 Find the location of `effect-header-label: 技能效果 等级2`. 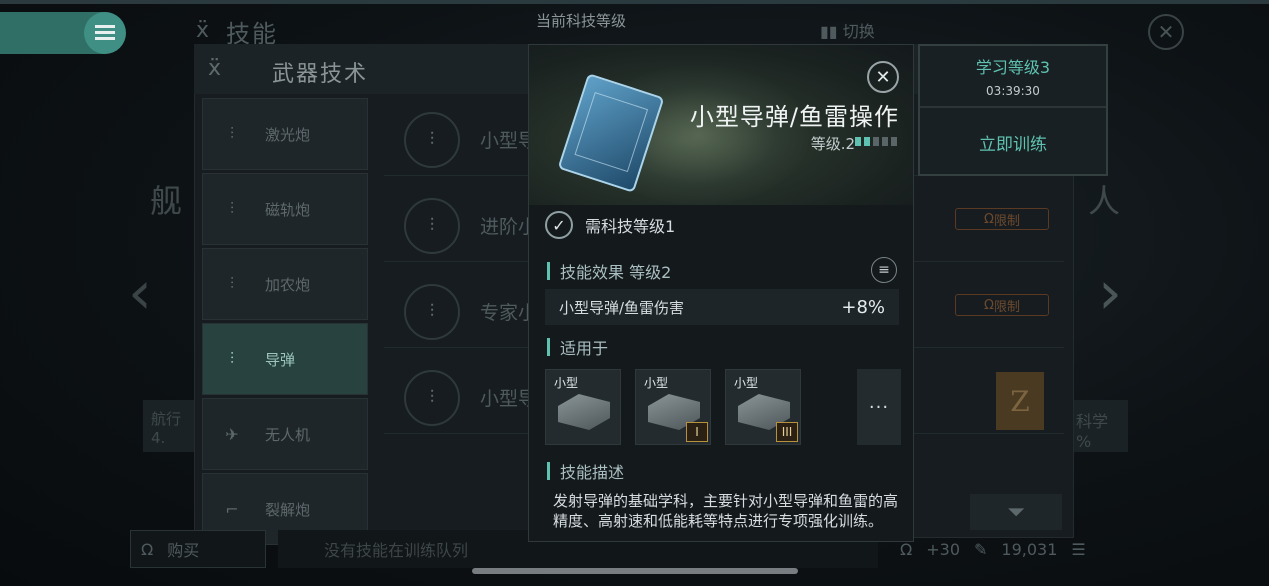

effect-header-label: 技能效果 等级2 is located at coordinates (616, 272).